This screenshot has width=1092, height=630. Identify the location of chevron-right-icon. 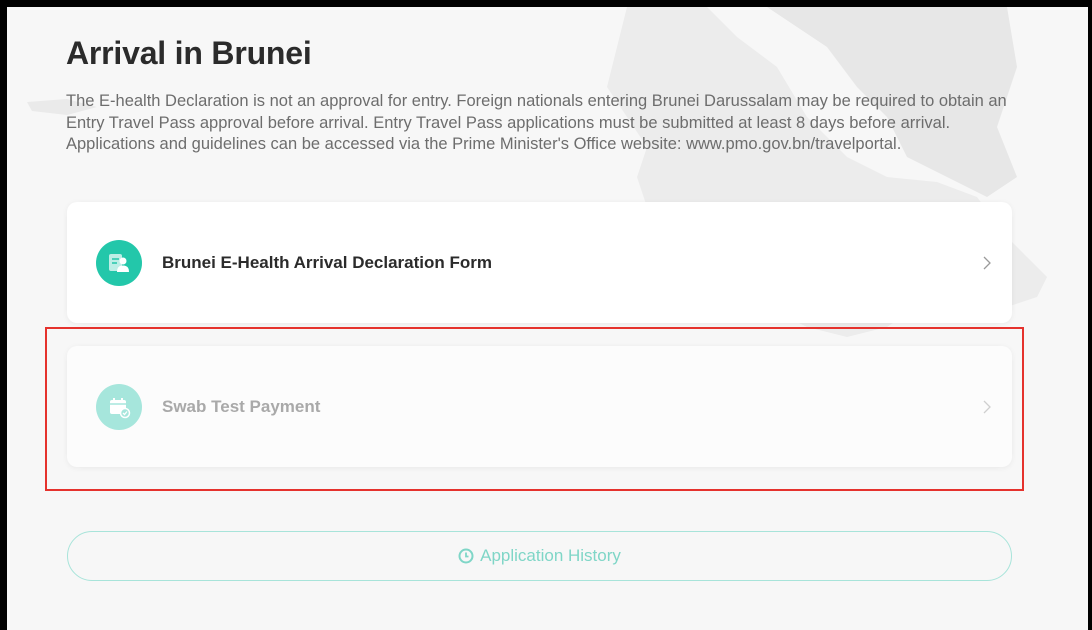
(987, 263).